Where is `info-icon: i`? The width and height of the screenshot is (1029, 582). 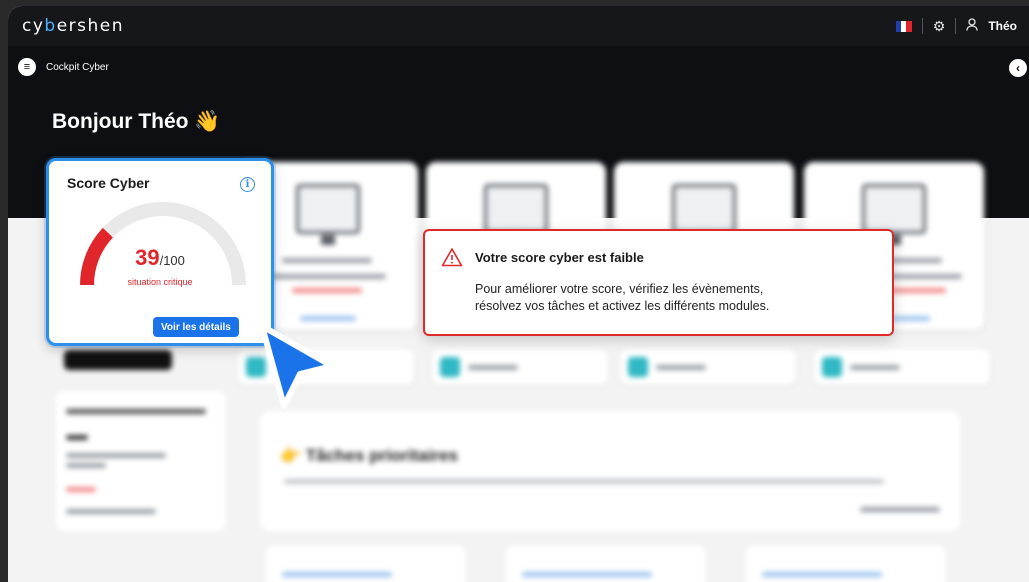
info-icon: i is located at coordinates (247, 184).